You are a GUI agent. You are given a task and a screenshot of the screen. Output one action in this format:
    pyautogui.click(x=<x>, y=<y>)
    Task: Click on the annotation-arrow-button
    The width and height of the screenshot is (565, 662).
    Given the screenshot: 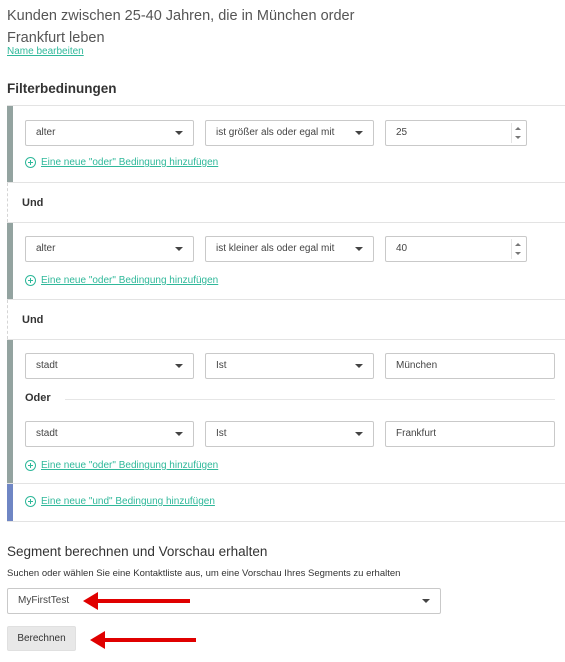 What is the action you would take?
    pyautogui.click(x=143, y=640)
    